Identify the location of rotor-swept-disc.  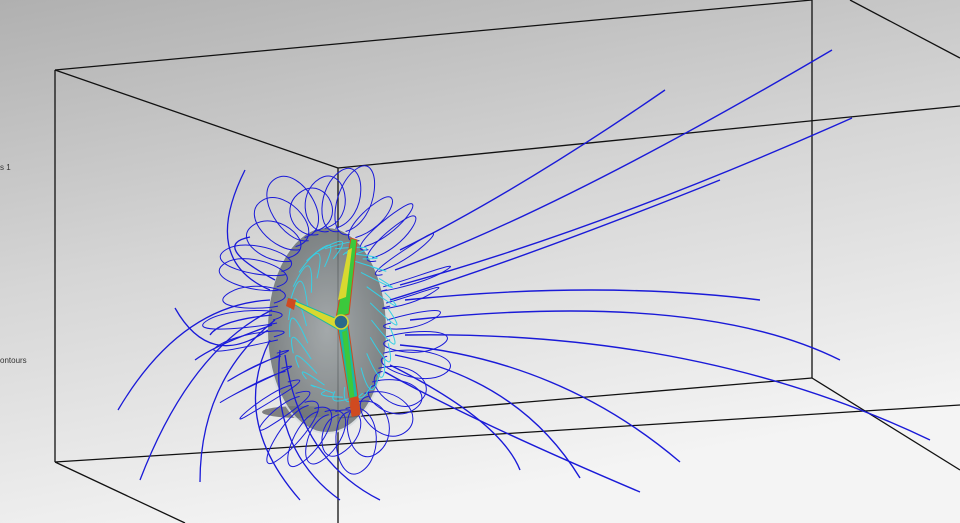
(327, 330).